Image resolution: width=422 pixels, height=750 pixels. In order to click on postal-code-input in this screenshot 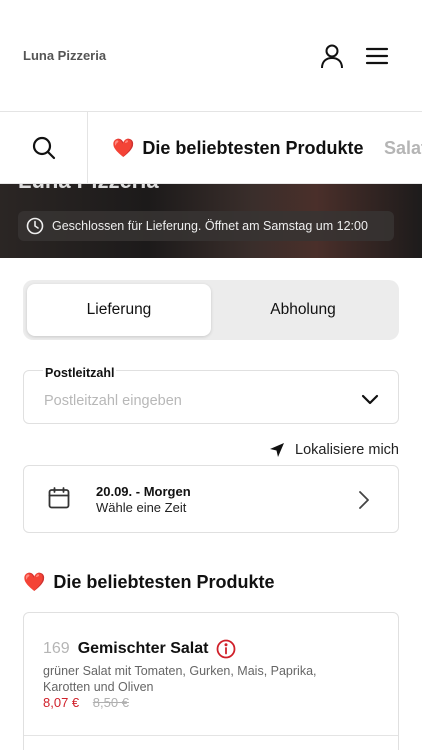, I will do `click(194, 401)`.